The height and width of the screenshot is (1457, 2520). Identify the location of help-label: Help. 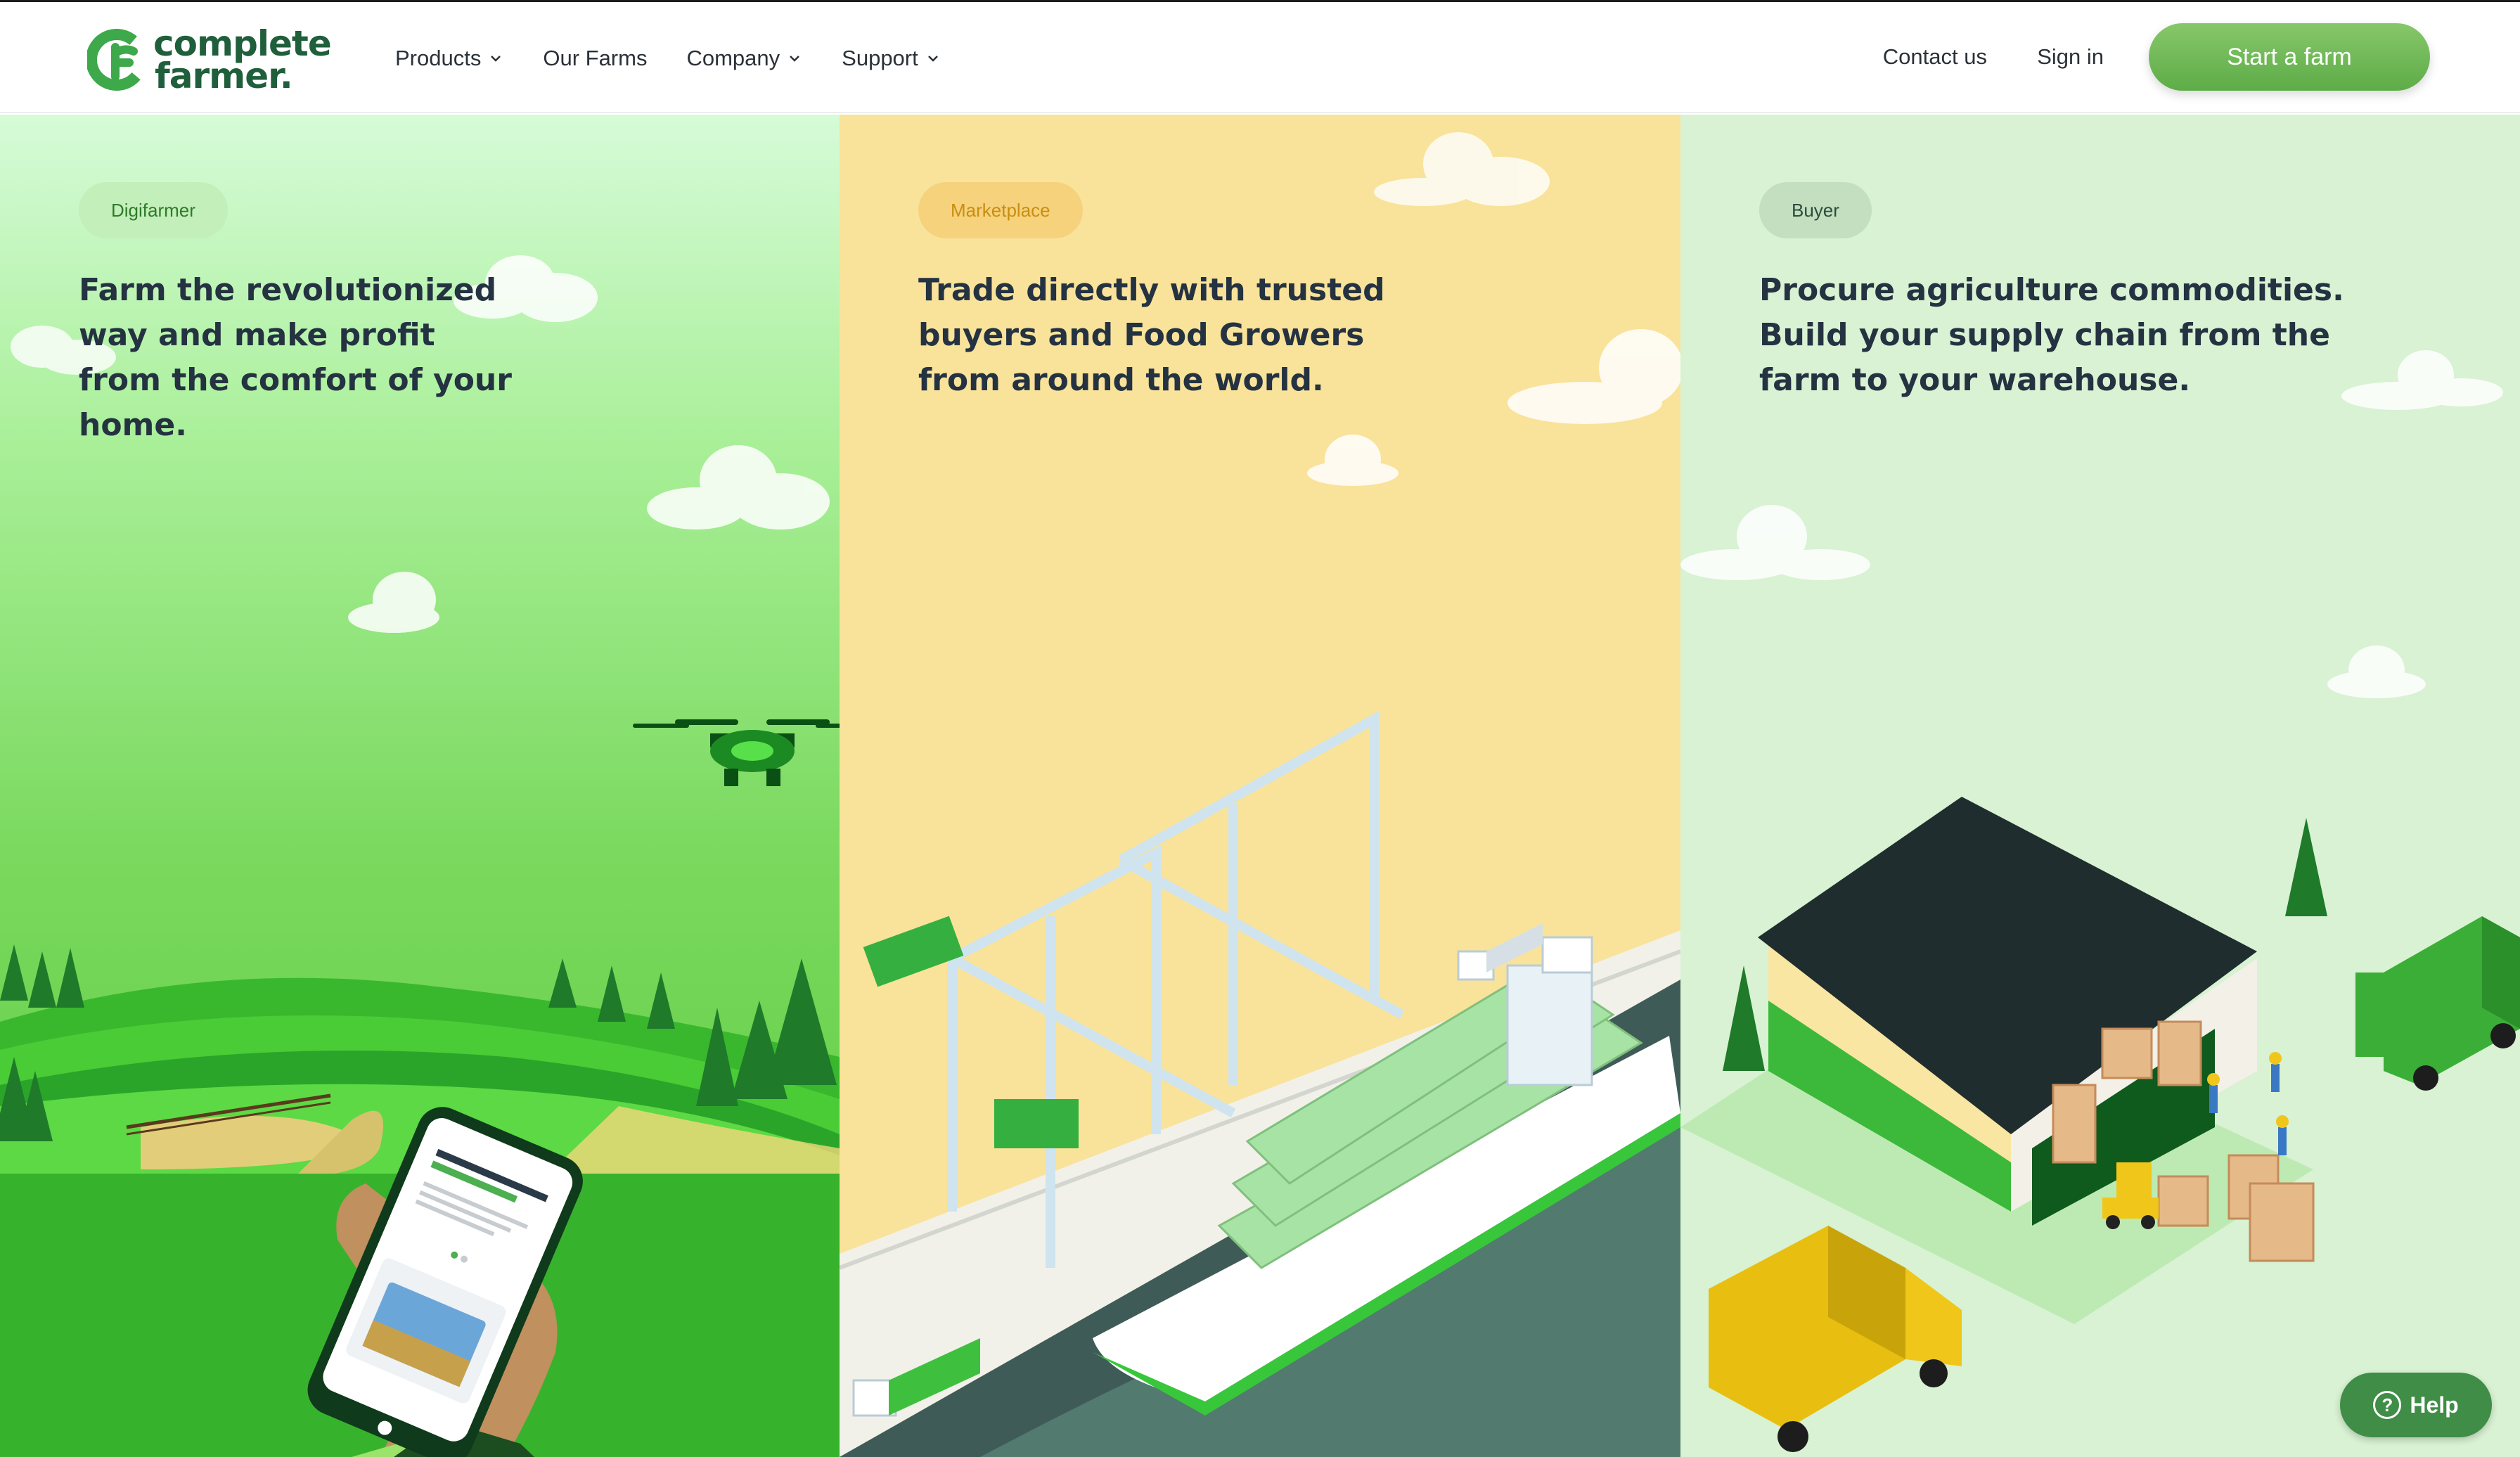
(2434, 1405).